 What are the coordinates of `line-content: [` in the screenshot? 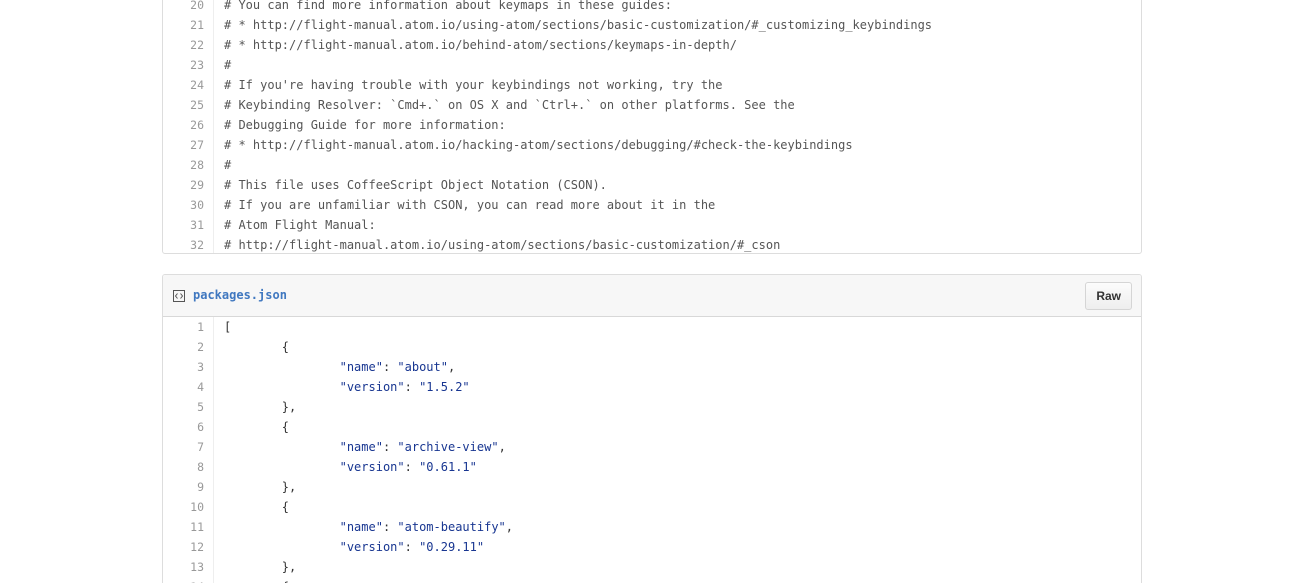 It's located at (228, 327).